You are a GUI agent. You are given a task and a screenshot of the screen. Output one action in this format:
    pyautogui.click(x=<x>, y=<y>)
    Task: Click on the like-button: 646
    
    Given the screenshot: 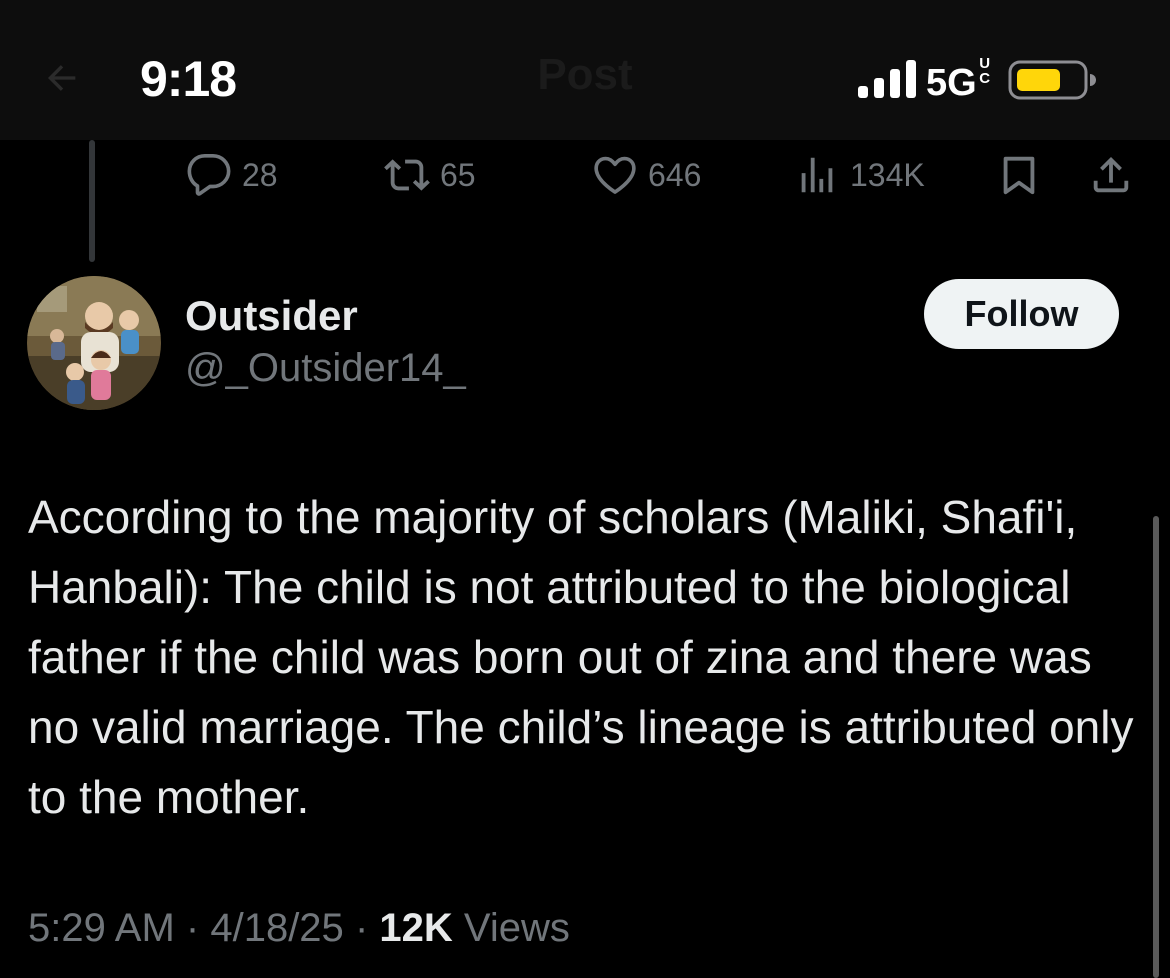 What is the action you would take?
    pyautogui.click(x=646, y=175)
    